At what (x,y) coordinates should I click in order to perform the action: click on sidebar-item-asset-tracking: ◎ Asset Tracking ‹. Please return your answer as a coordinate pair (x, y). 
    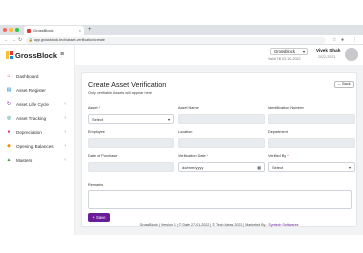
    Looking at the image, I should click on (37, 118).